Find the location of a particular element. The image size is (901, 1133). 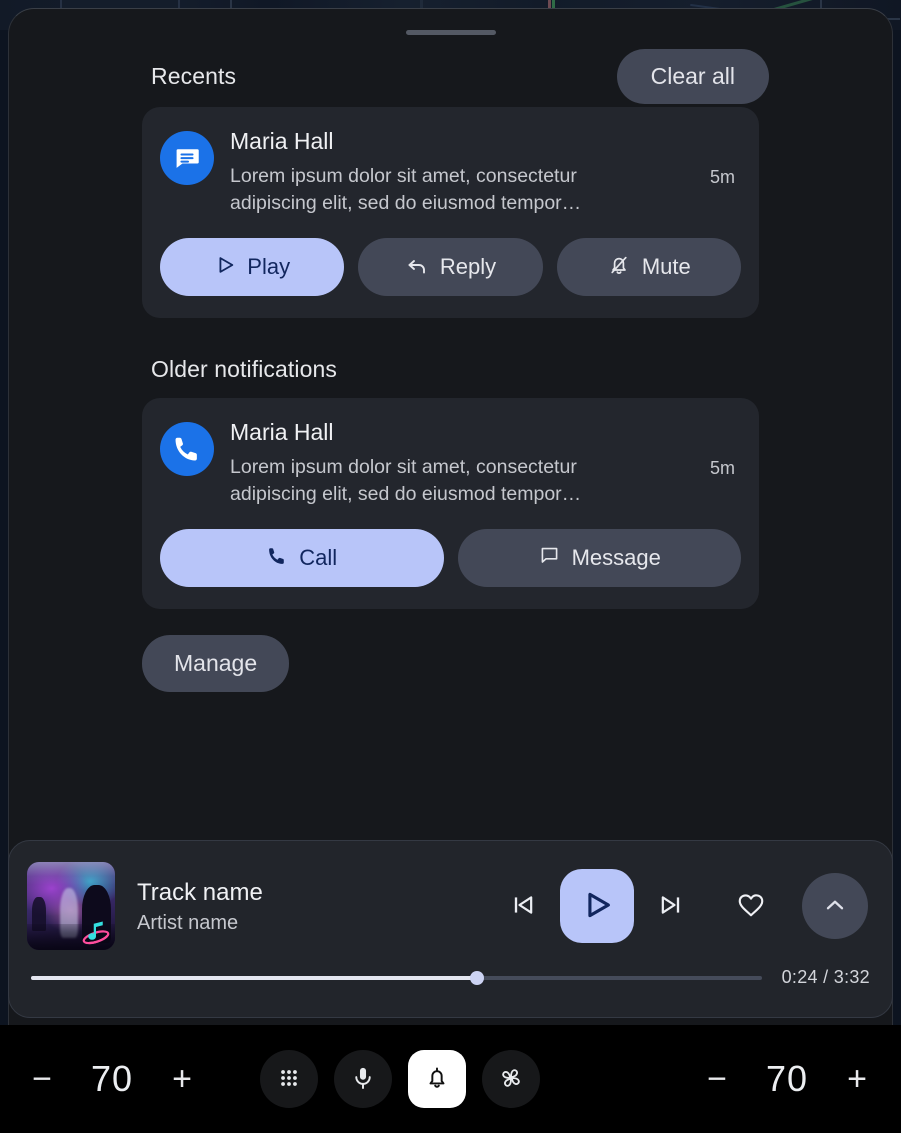

media-player-top: Track name Artist name is located at coordinates (450, 897).